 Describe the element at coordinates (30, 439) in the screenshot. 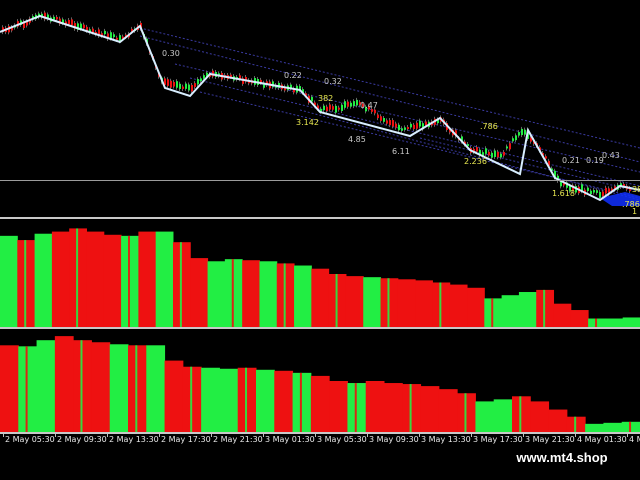

I see `time-axis-label: 2 May 05:30` at that location.